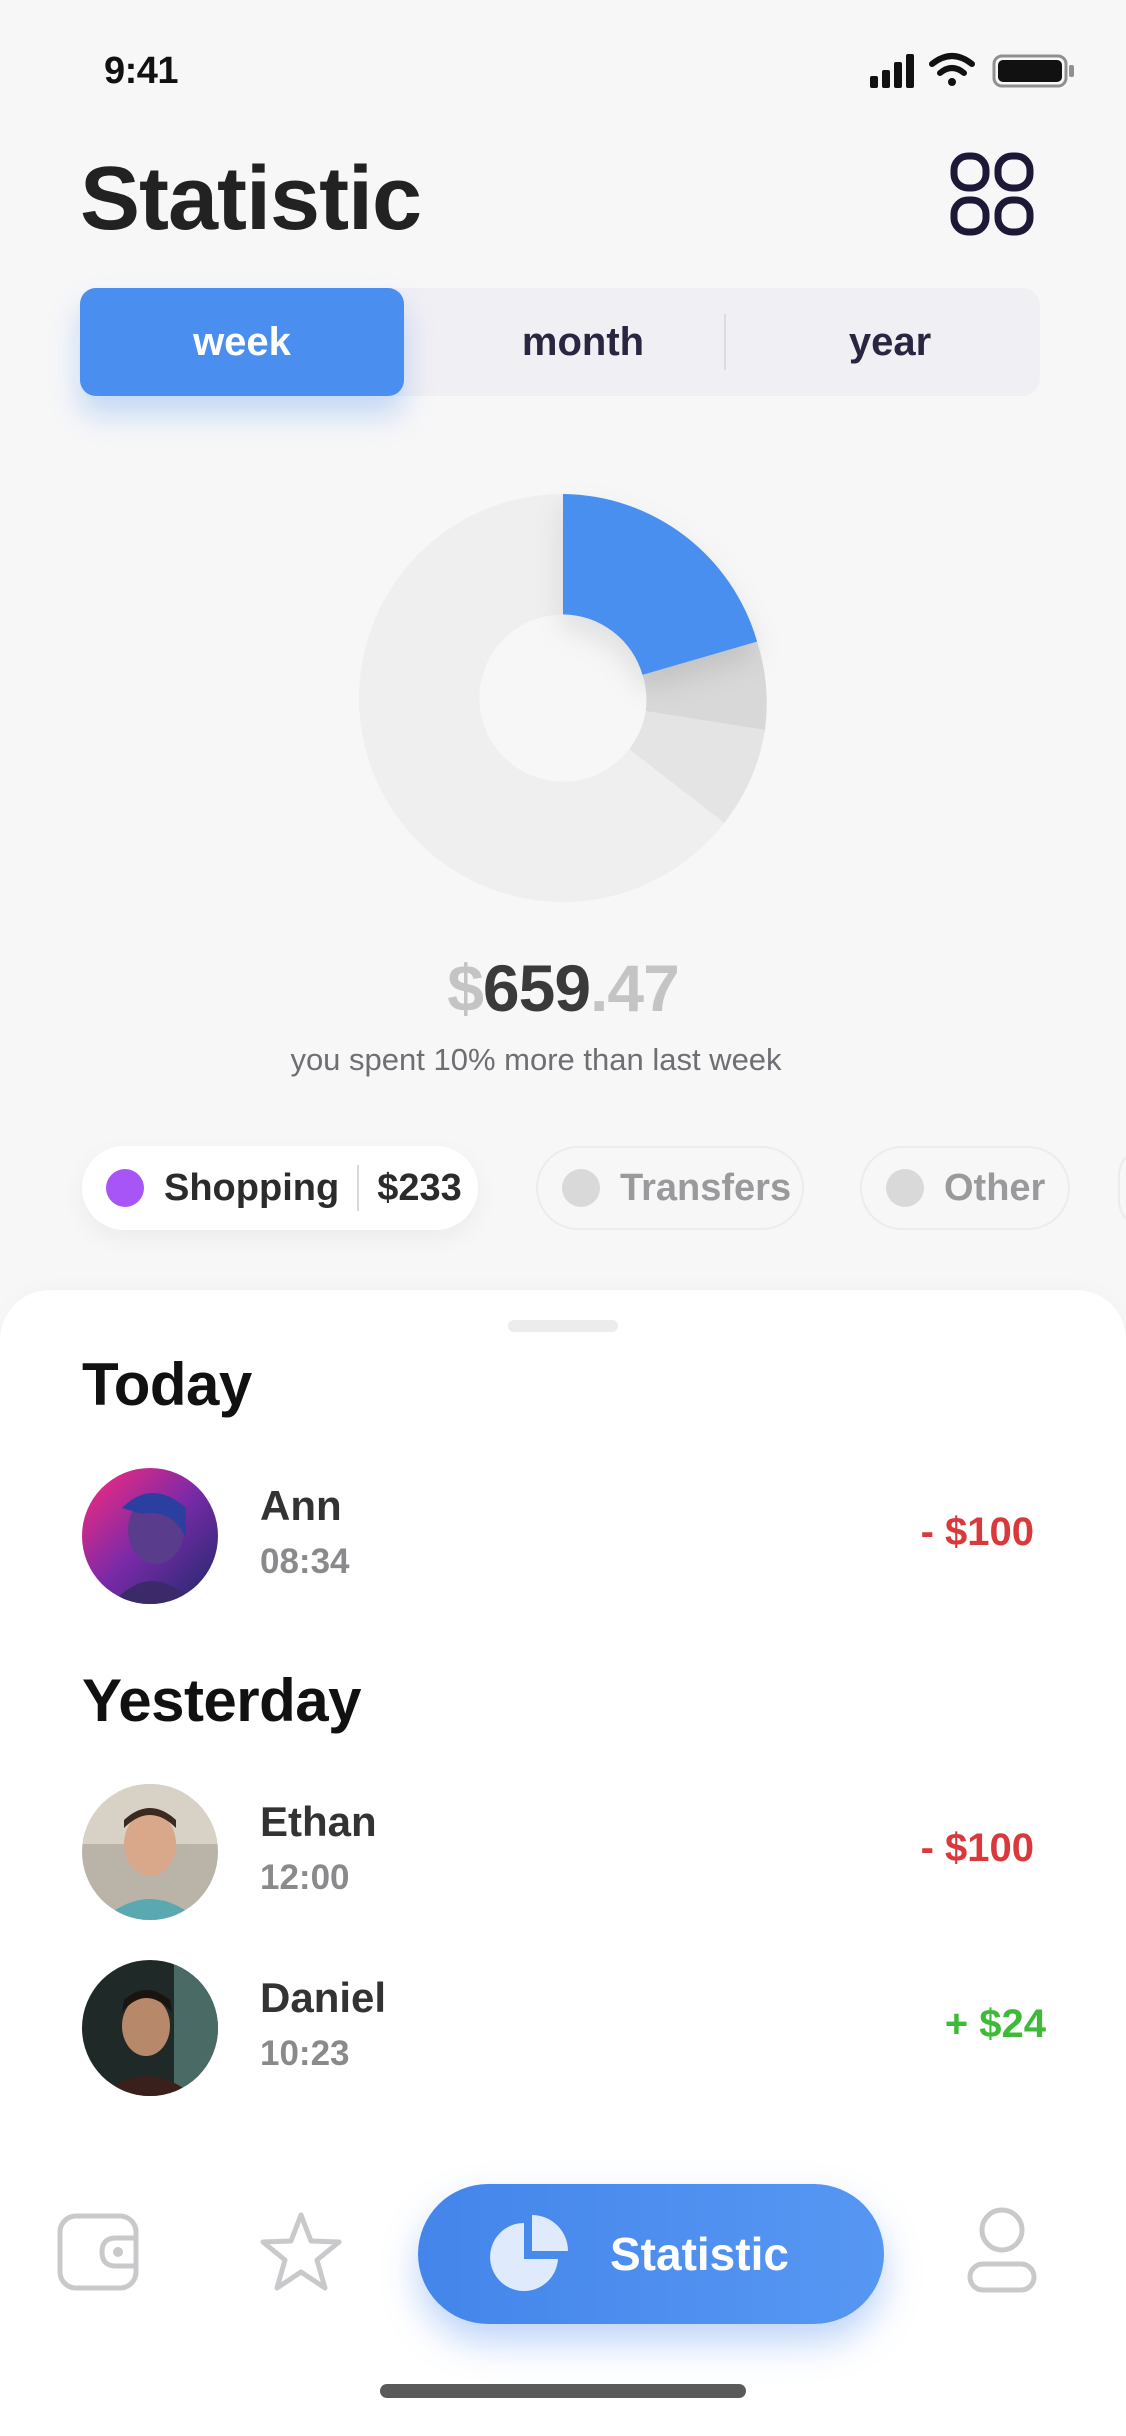 The image size is (1126, 2436). I want to click on transaction-row: Ann 08:34 - $100, so click(567, 1536).